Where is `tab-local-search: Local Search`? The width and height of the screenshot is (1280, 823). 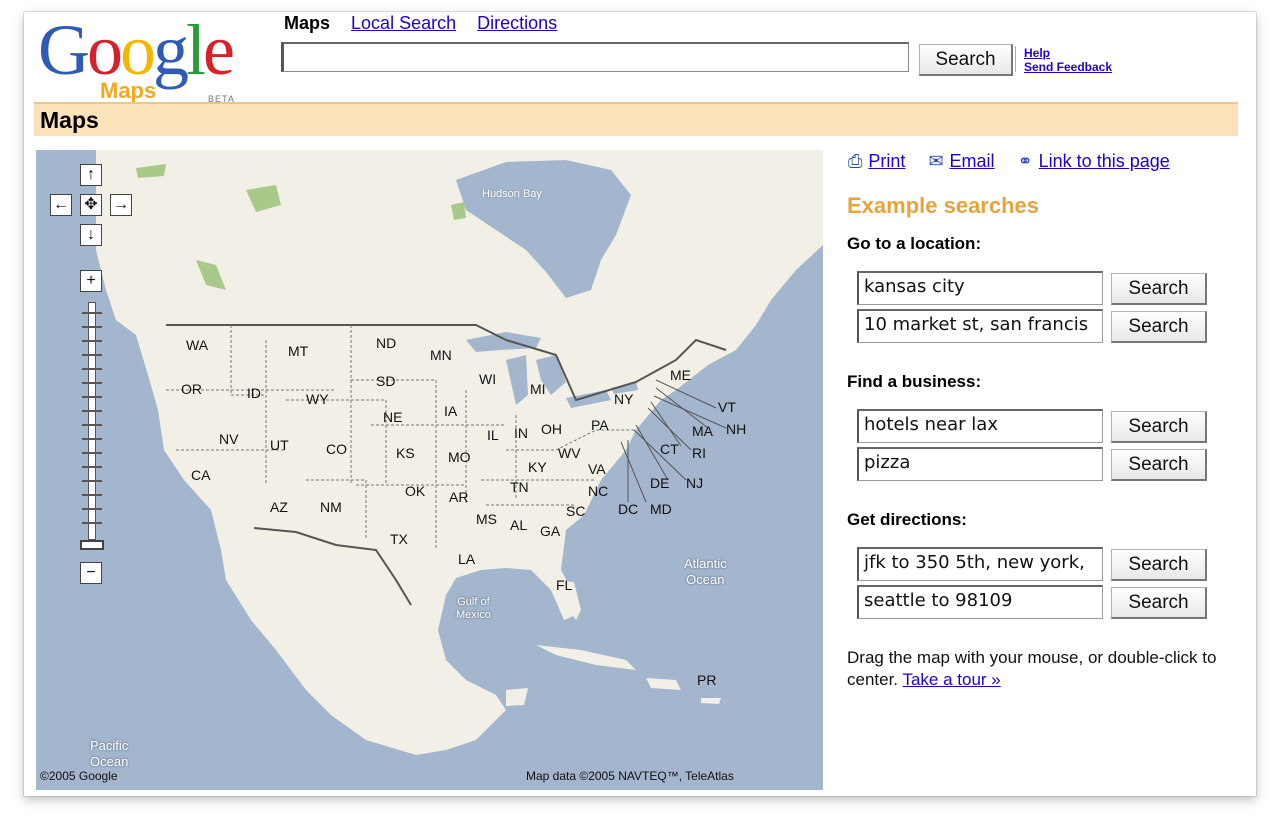 tab-local-search: Local Search is located at coordinates (403, 23).